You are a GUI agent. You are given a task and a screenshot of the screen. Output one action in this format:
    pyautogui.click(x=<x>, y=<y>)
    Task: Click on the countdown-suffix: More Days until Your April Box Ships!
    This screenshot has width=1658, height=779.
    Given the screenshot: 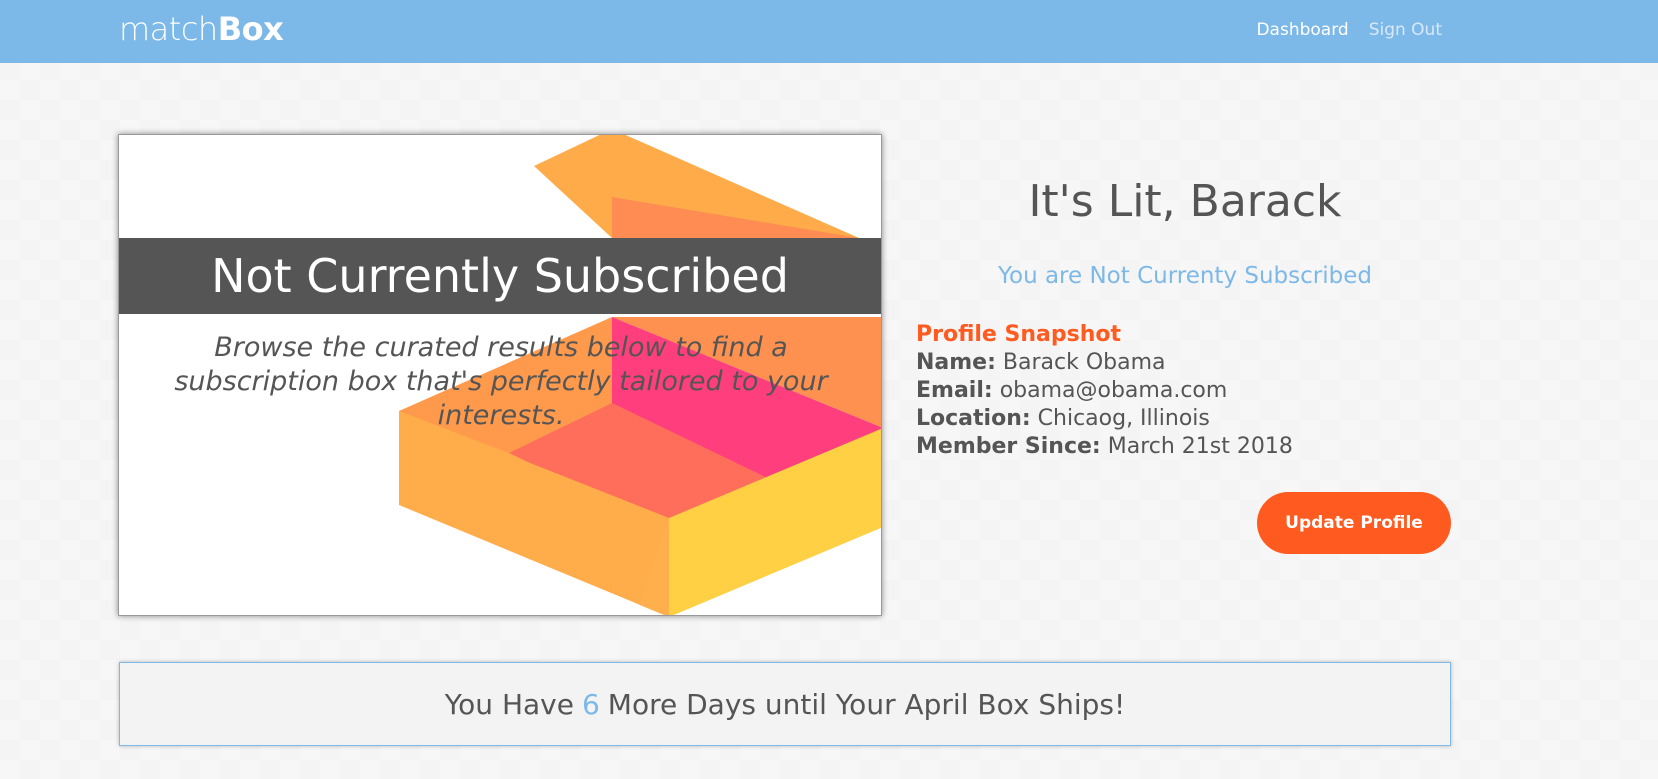 What is the action you would take?
    pyautogui.click(x=866, y=704)
    